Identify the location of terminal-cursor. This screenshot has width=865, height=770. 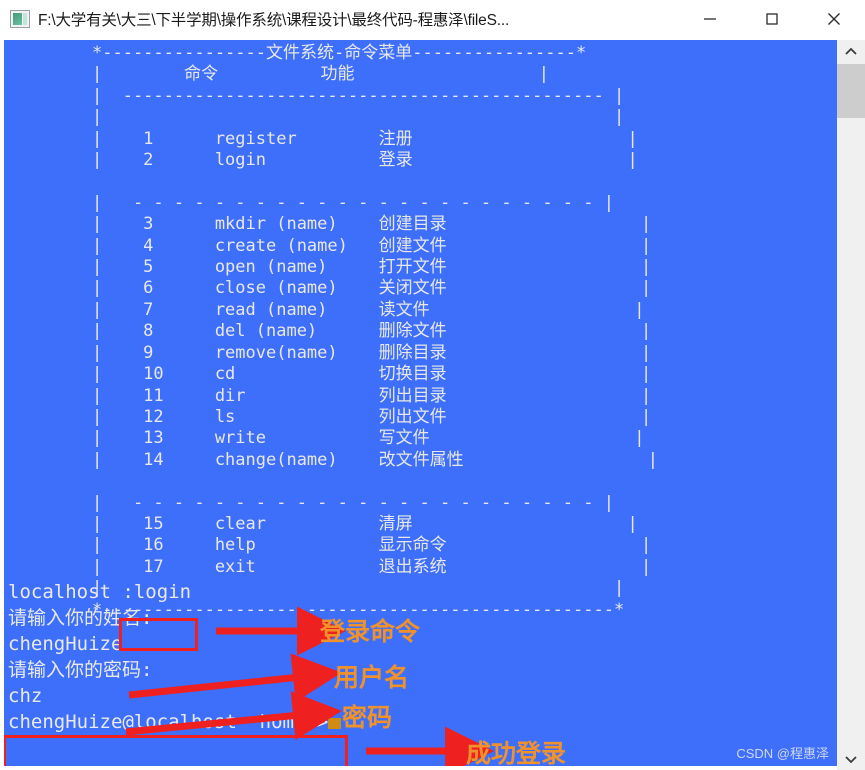
(335, 723).